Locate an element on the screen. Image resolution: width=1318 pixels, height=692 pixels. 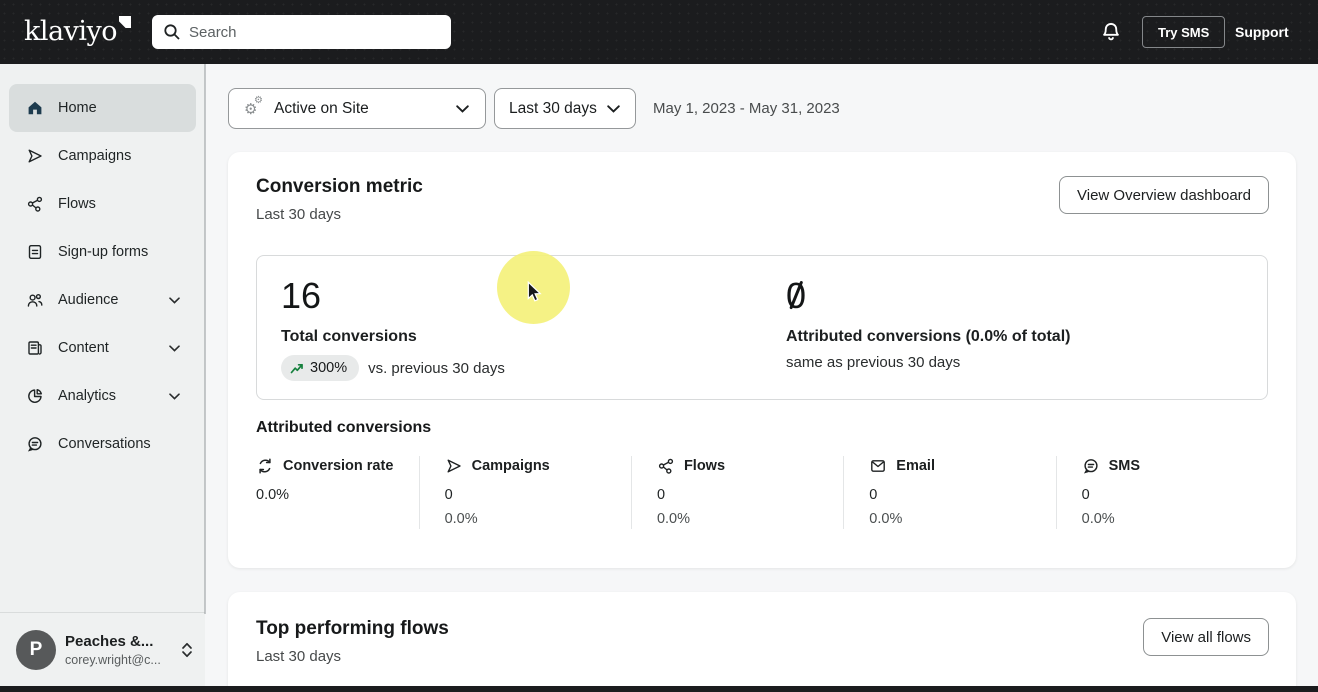
sidebar-item-flows: Flows is located at coordinates (102, 204).